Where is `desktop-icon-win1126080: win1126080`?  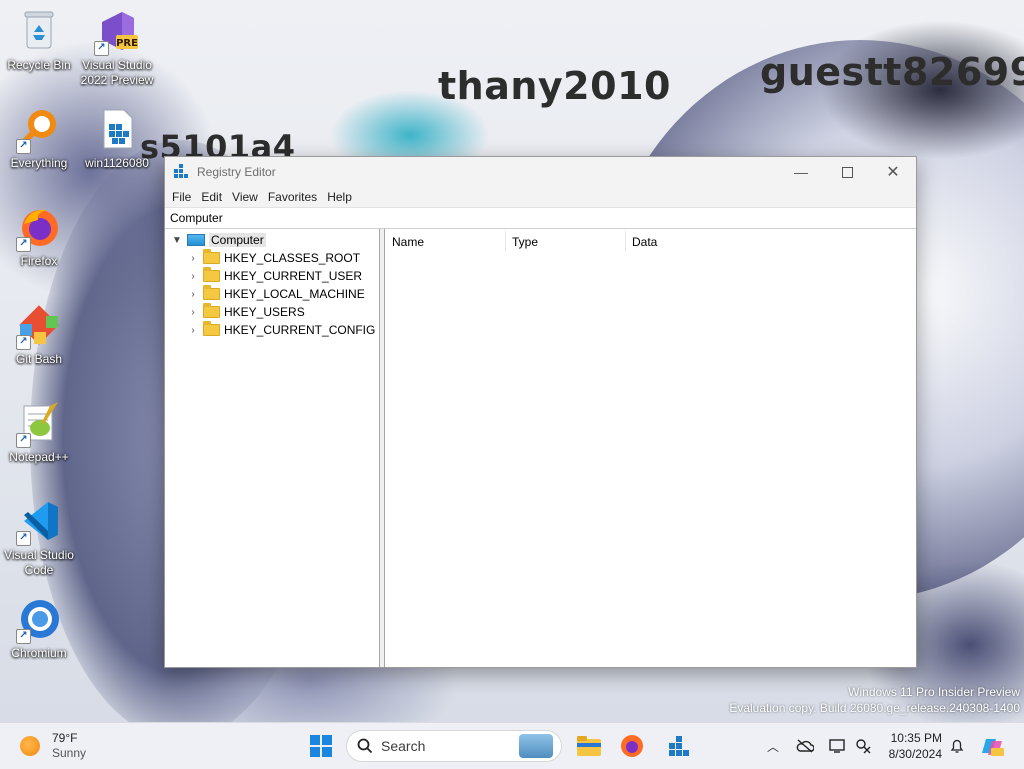
desktop-icon-win1126080: win1126080 is located at coordinates (117, 138).